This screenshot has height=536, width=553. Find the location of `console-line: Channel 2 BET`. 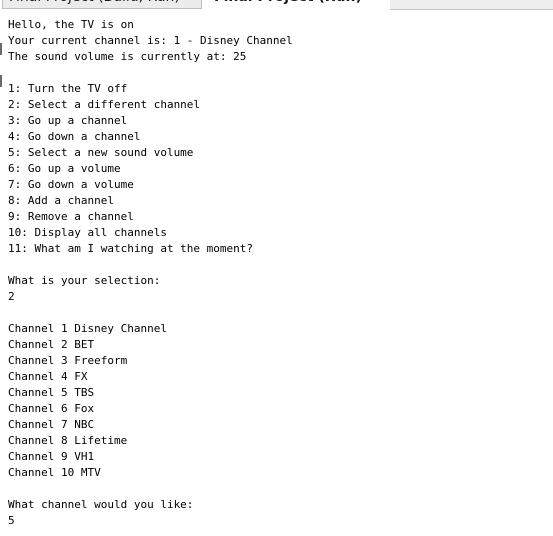

console-line: Channel 2 BET is located at coordinates (51, 344).